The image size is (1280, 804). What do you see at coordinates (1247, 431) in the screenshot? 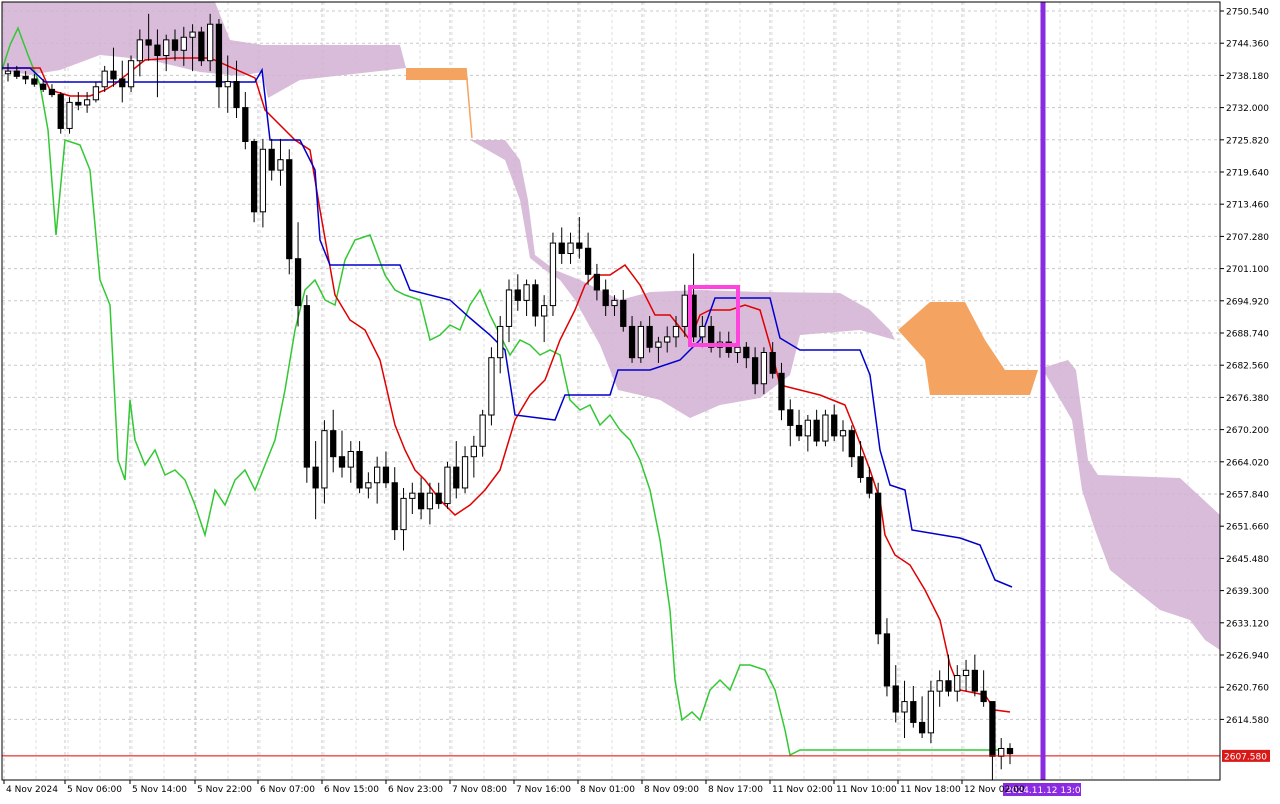
I see `y-tick-label: 2670.200` at bounding box center [1247, 431].